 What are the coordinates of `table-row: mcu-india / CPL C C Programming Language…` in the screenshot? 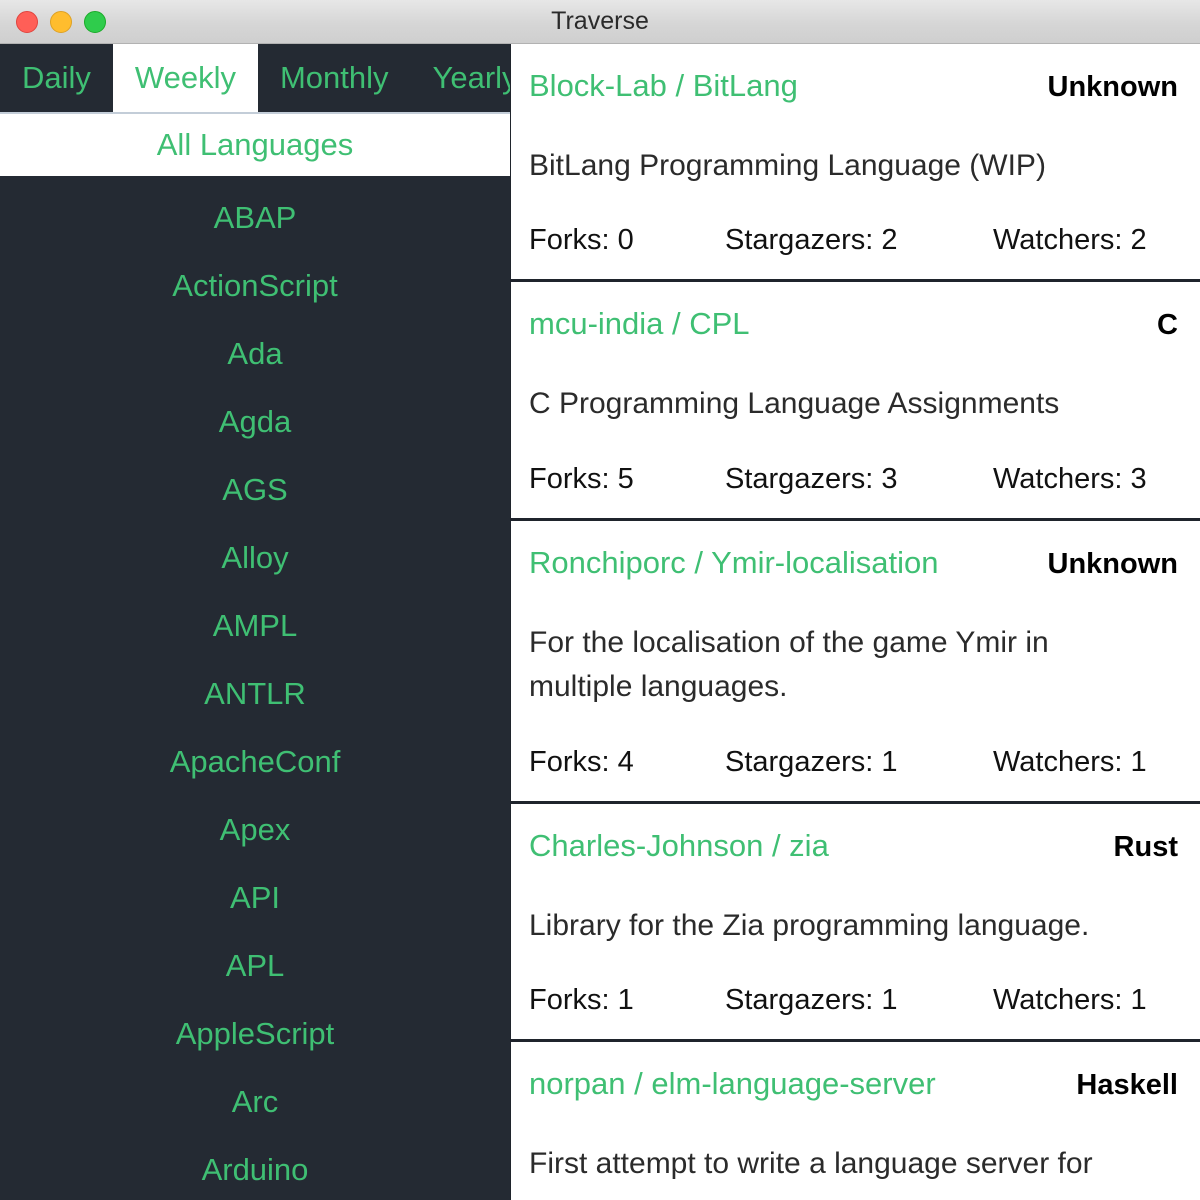 It's located at (855, 401).